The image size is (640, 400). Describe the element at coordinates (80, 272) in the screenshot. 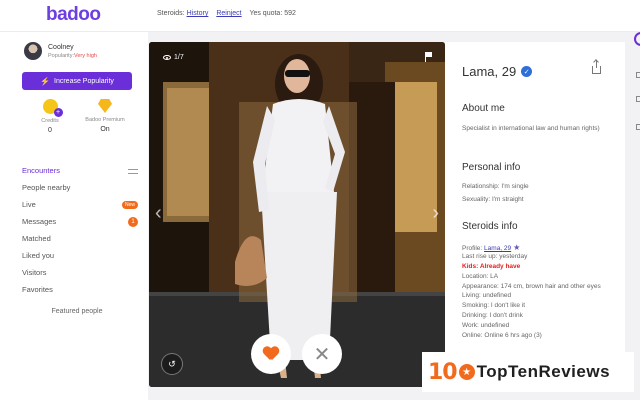

I see `sidebar-item-visitors: Visitors` at that location.